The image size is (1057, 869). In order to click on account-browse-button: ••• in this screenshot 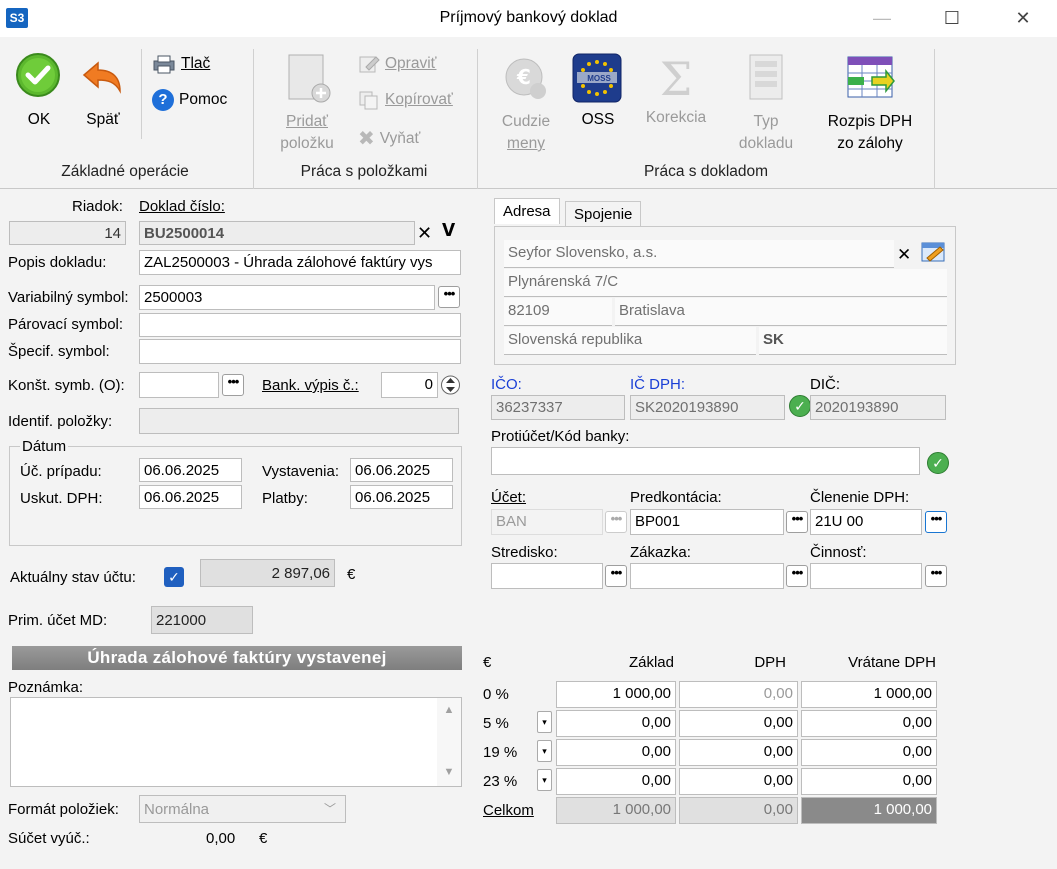, I will do `click(616, 522)`.